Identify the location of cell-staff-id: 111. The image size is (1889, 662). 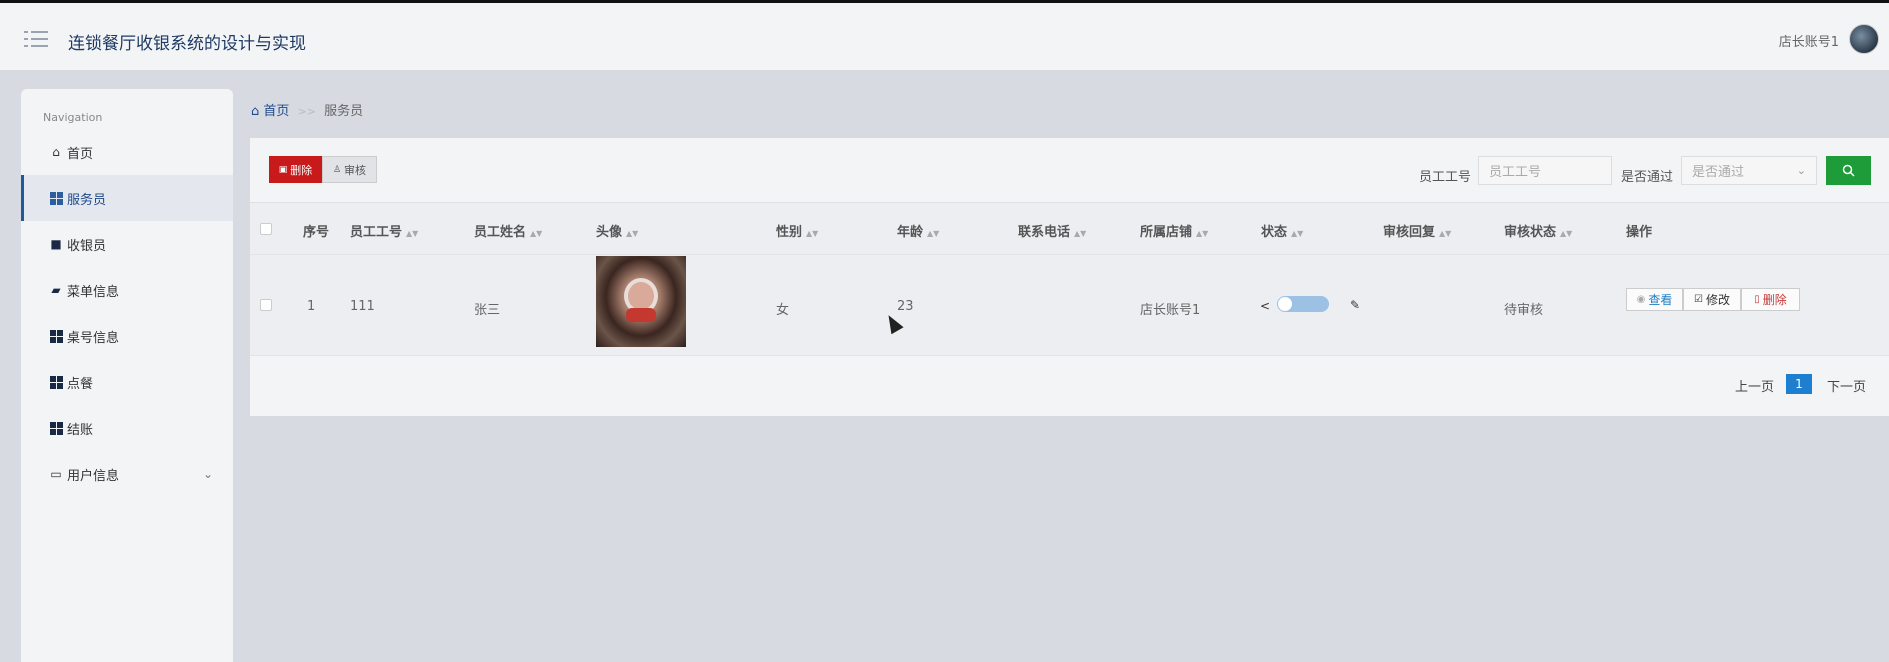
(362, 306).